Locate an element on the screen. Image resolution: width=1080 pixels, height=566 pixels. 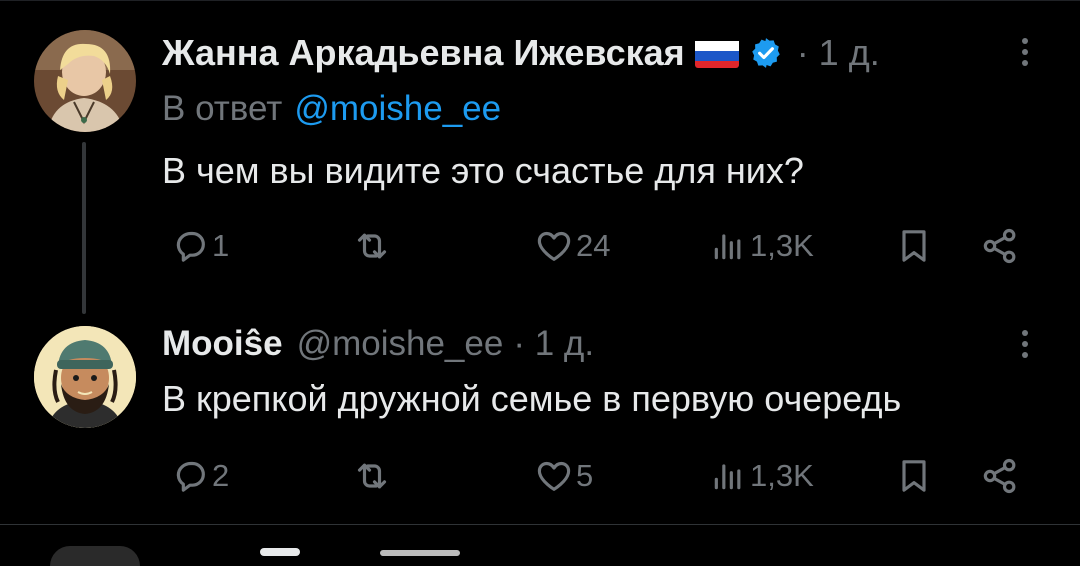
reply-count: 1 is located at coordinates (221, 245).